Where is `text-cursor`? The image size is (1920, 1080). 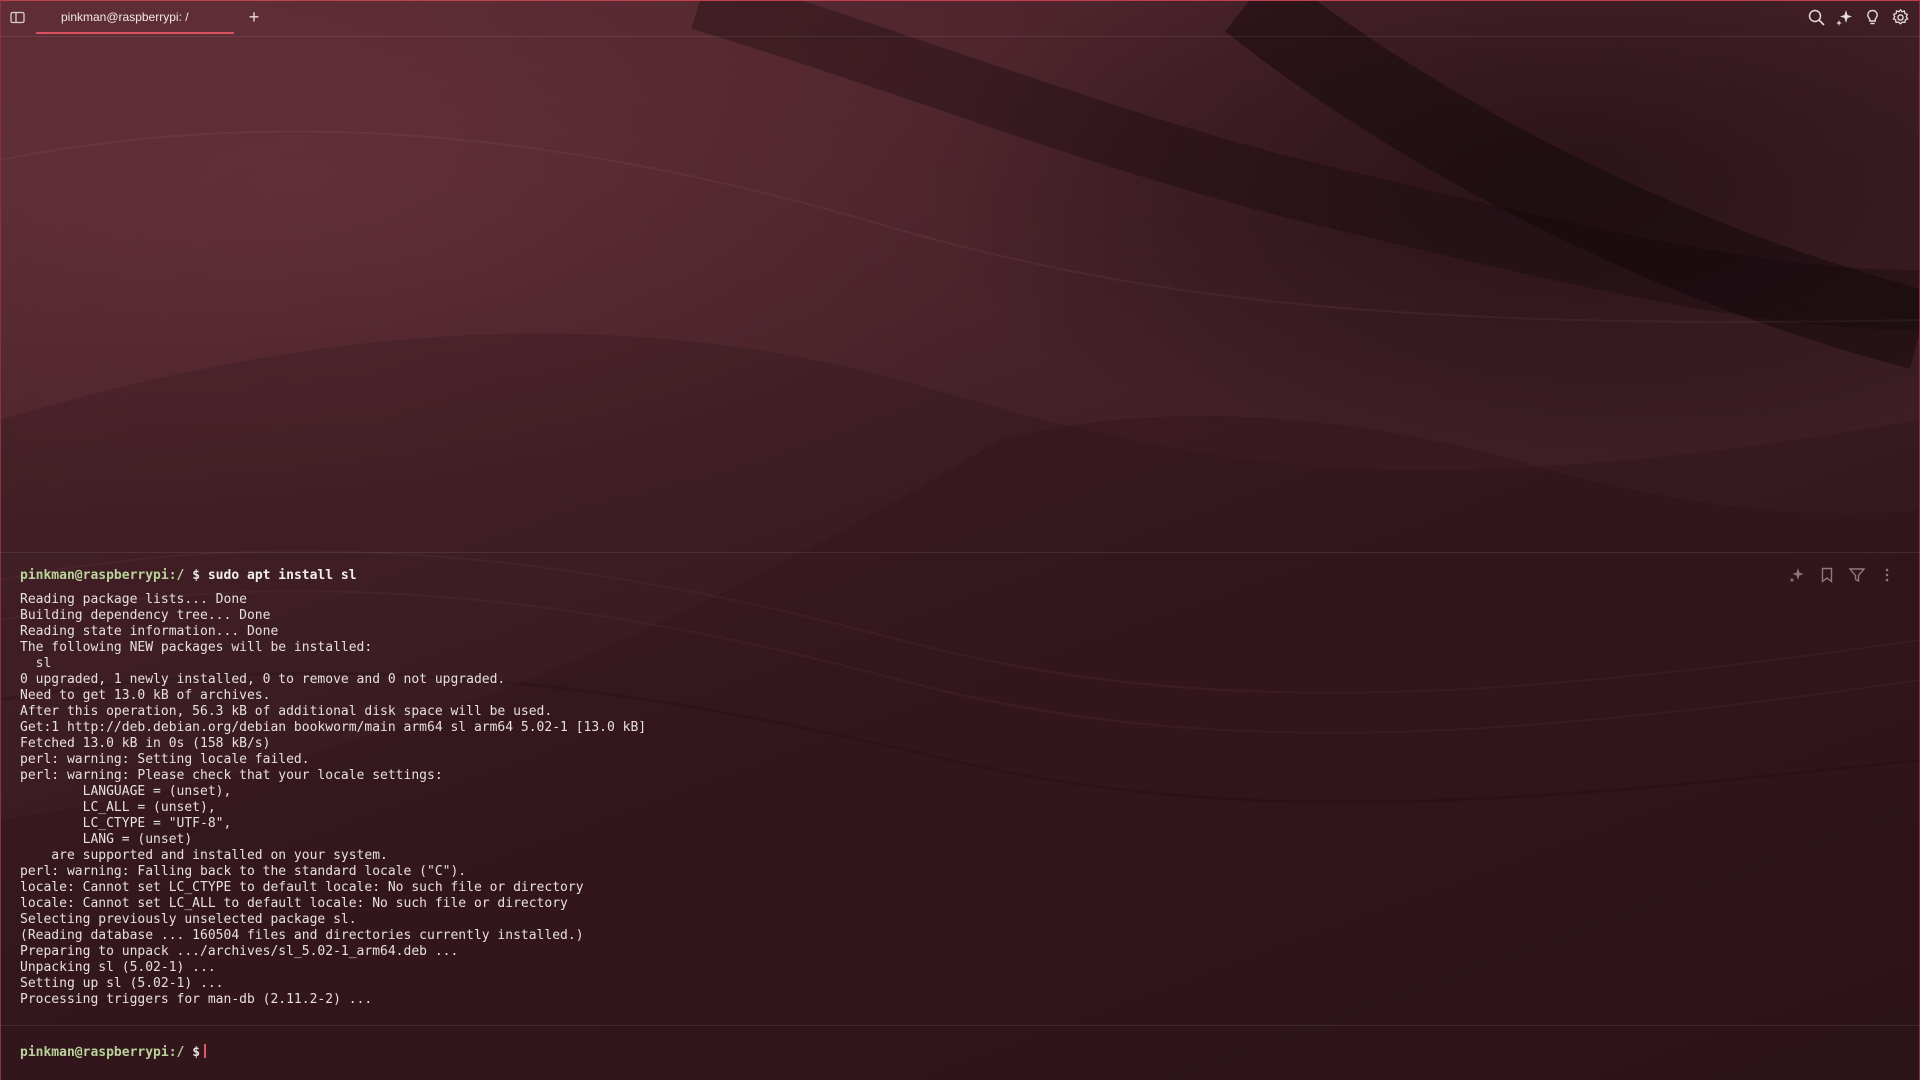 text-cursor is located at coordinates (205, 1051).